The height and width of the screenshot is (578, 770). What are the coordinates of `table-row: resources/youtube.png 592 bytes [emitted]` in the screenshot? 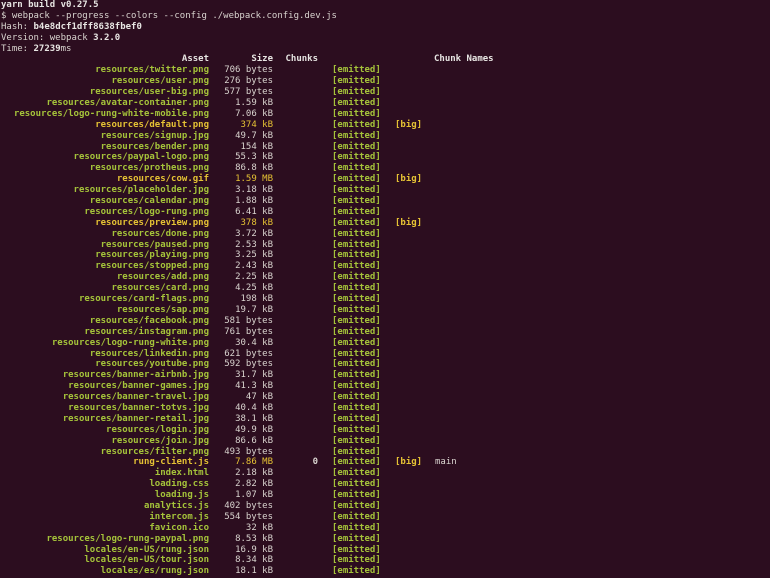 It's located at (385, 364).